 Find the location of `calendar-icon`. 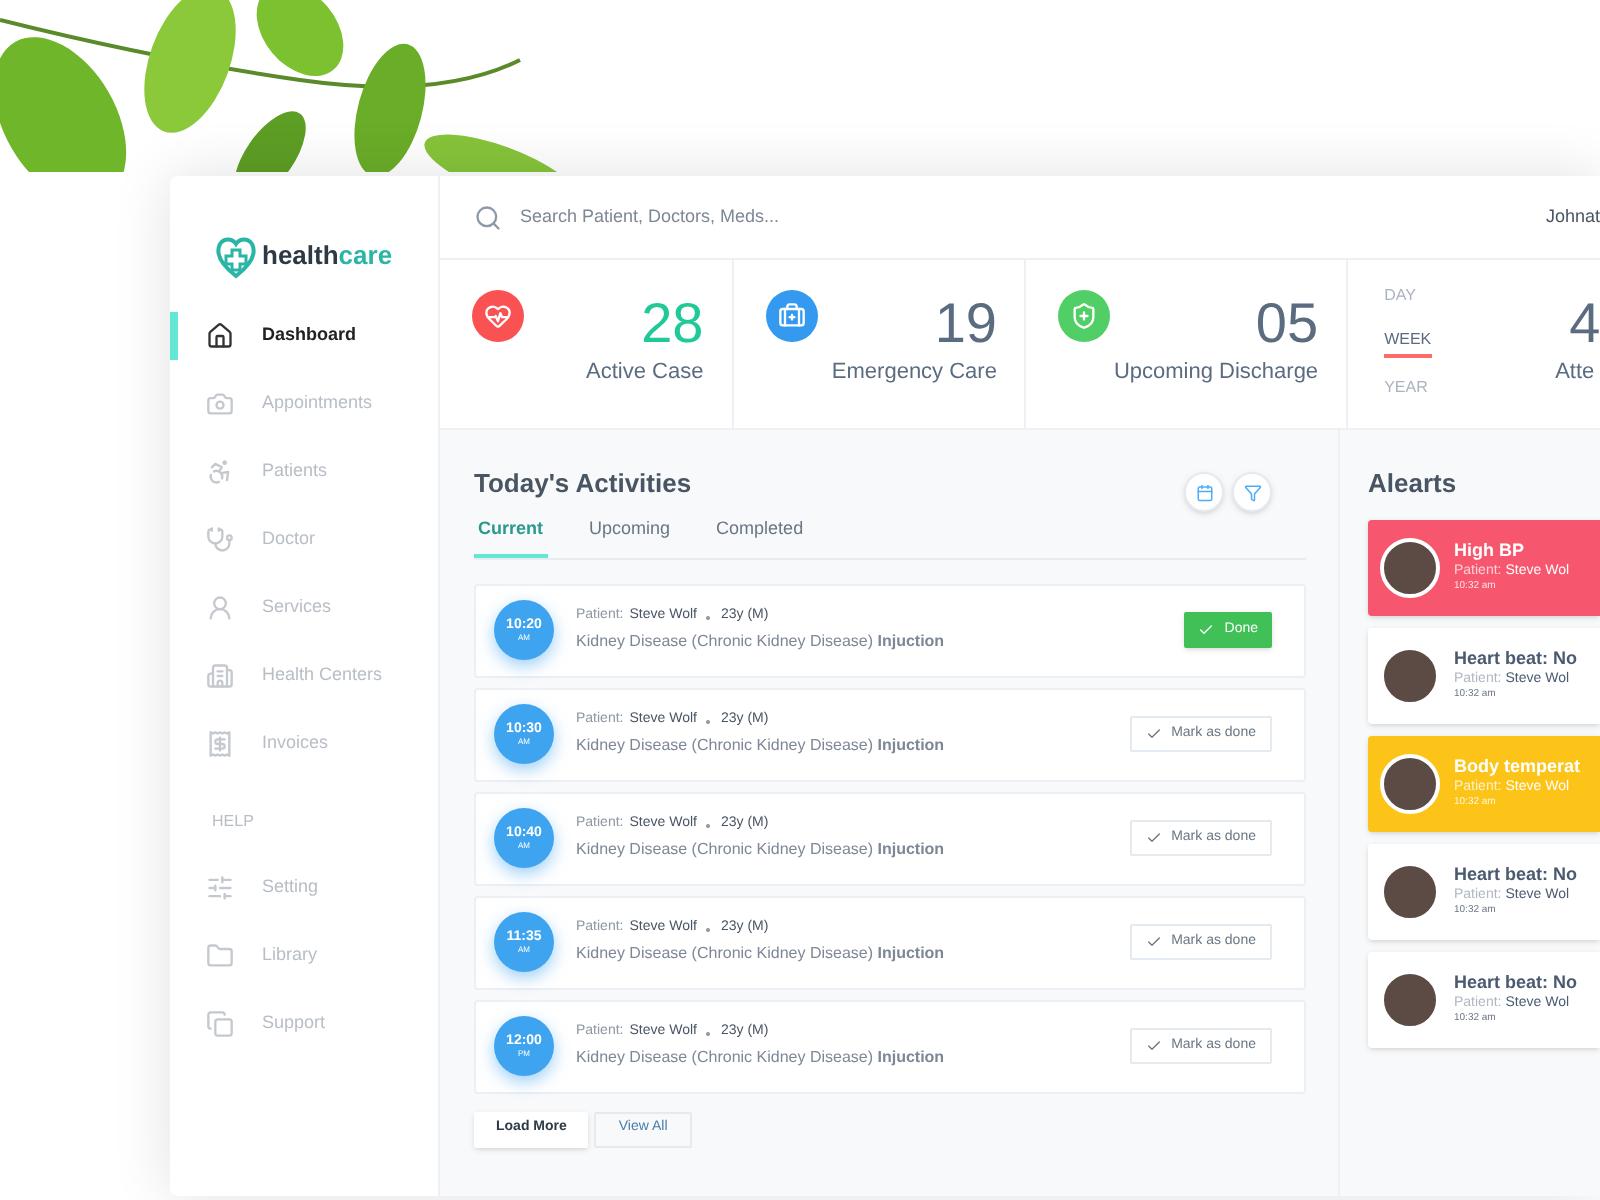

calendar-icon is located at coordinates (1204, 492).